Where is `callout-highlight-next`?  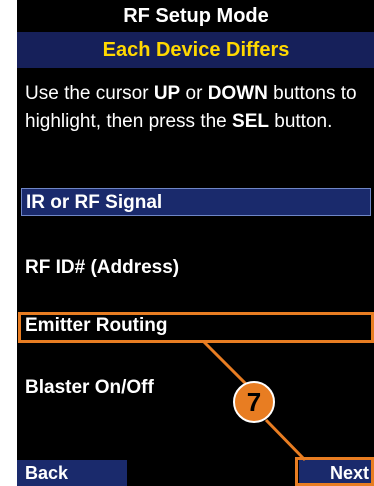
callout-highlight-next is located at coordinates (334, 471).